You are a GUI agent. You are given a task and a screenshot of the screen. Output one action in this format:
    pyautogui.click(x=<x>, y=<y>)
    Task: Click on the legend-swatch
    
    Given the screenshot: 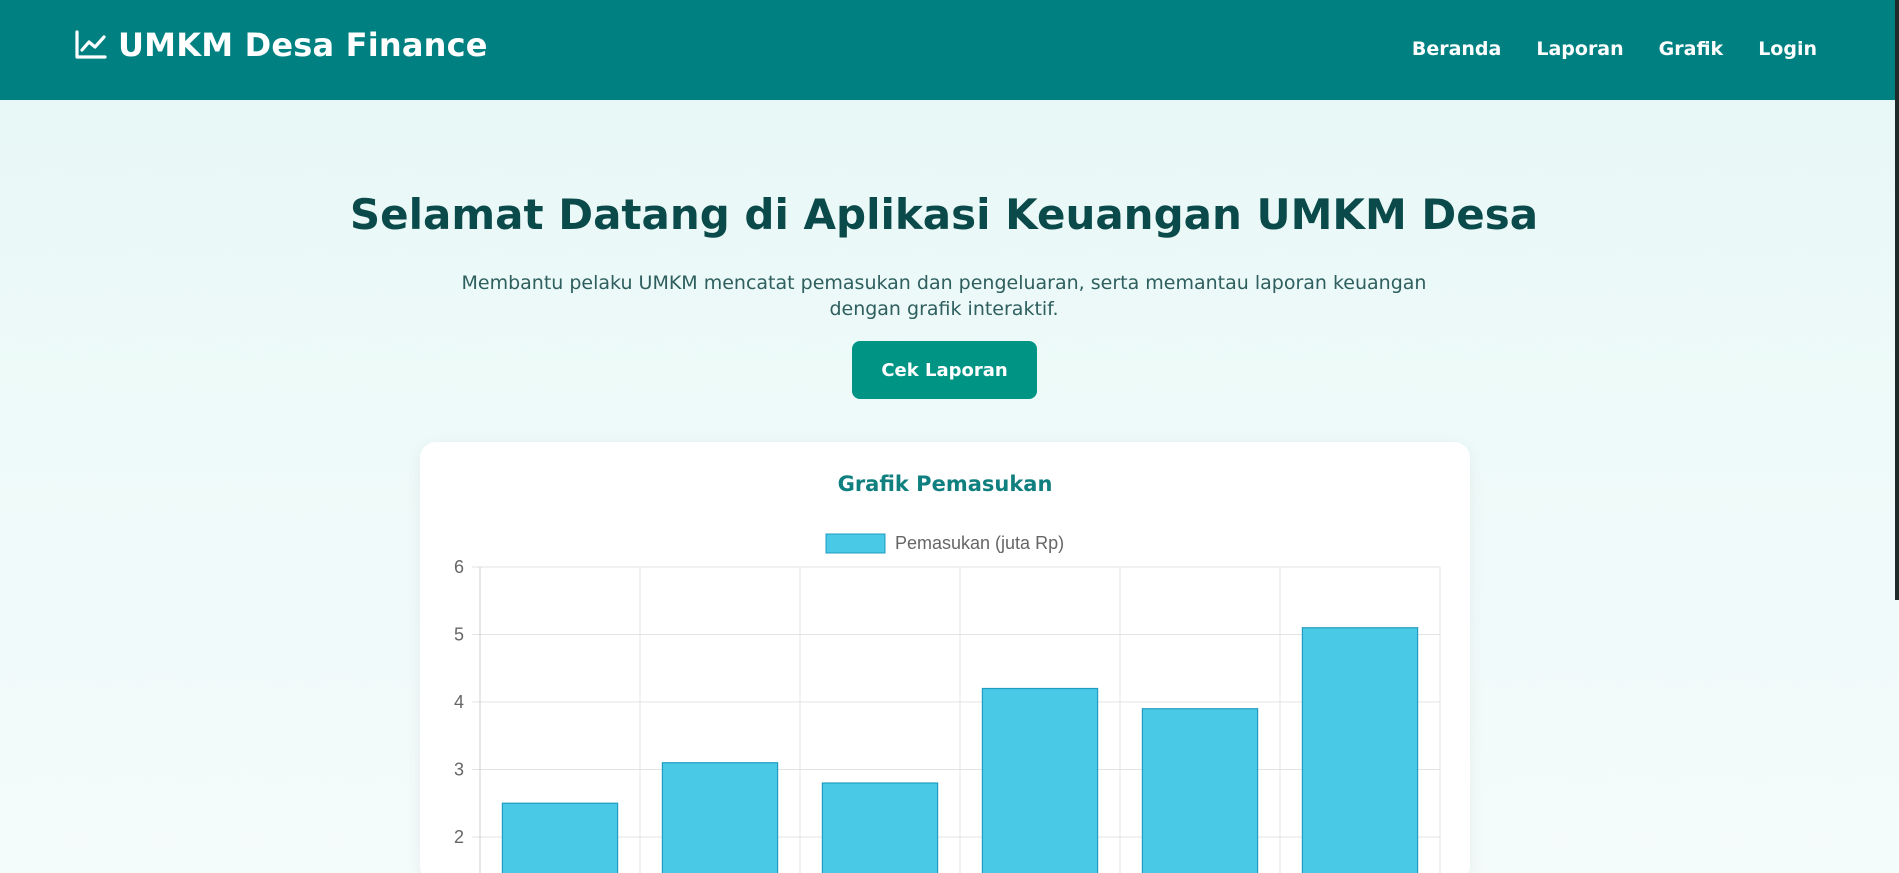 What is the action you would take?
    pyautogui.click(x=855, y=543)
    